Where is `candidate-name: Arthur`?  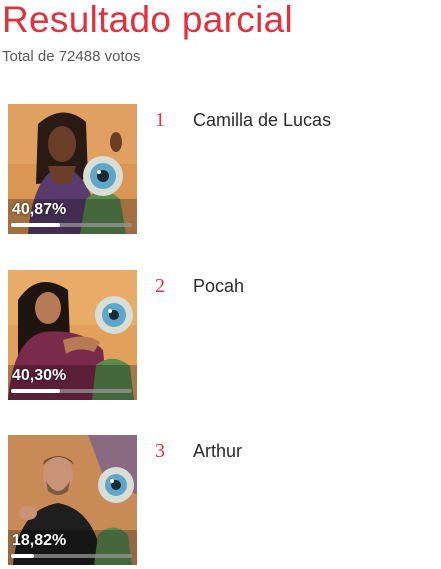 candidate-name: Arthur is located at coordinates (217, 451).